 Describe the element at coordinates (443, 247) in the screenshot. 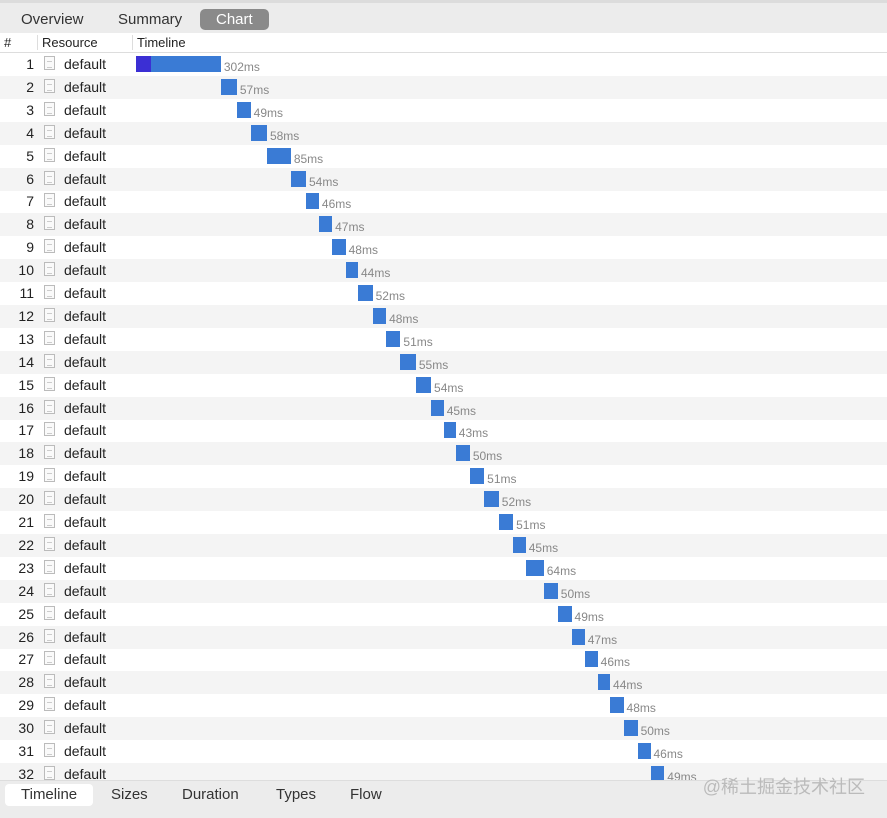

I see `table-row: 9 default 48ms` at that location.